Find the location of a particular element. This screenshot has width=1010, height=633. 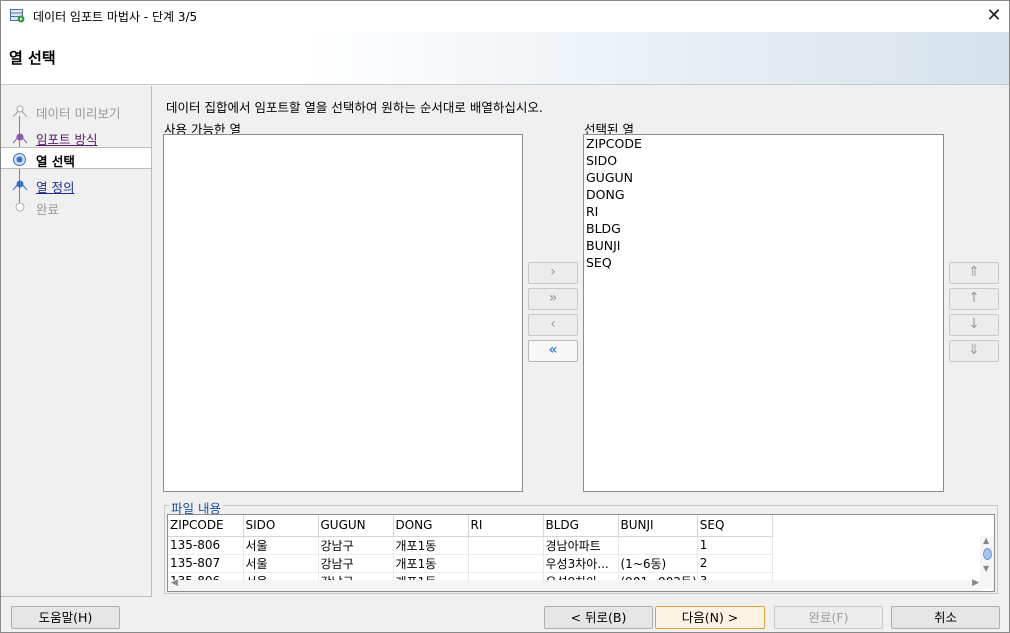

app-icon is located at coordinates (17, 16).